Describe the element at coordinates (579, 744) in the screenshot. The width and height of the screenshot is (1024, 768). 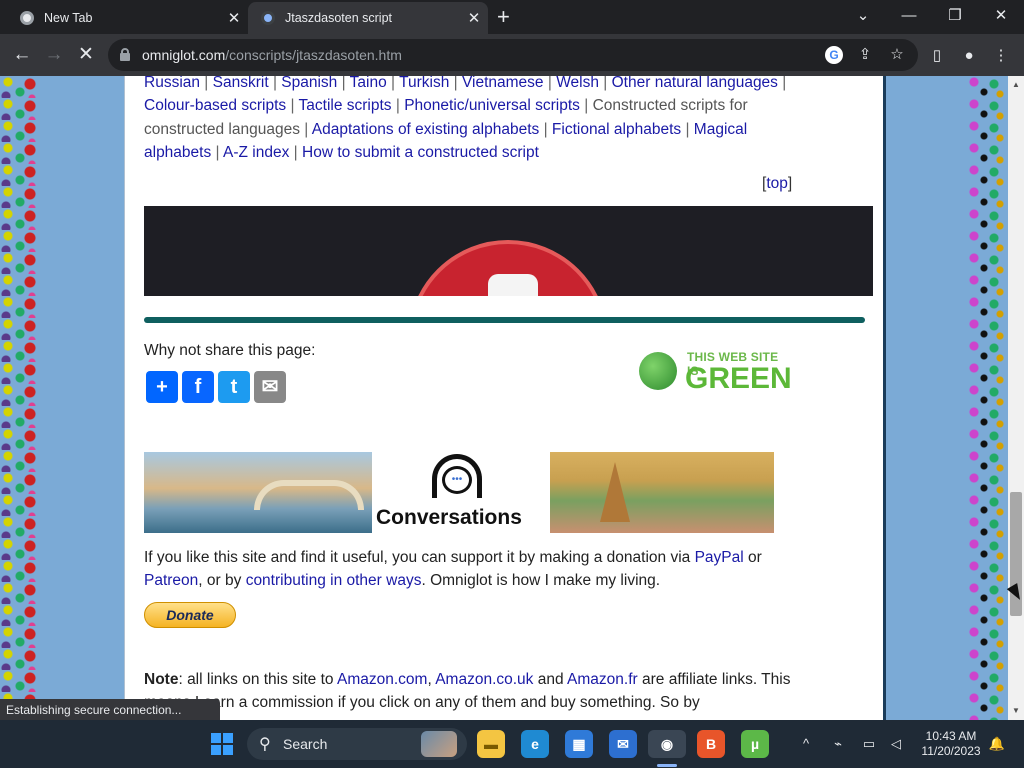
I see `microsoft-store-icon: ▦` at that location.